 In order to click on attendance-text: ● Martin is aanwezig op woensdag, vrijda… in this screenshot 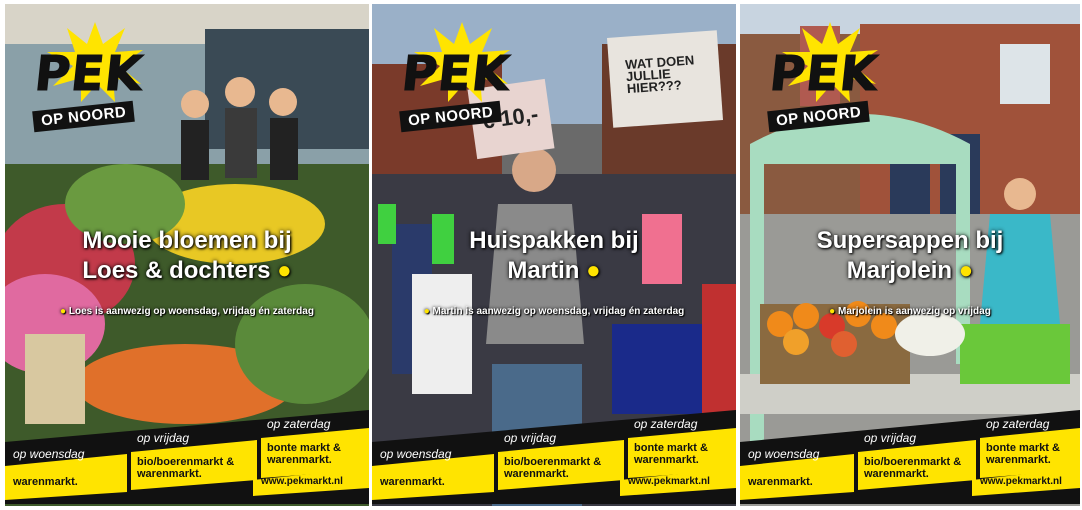, I will do `click(554, 311)`.